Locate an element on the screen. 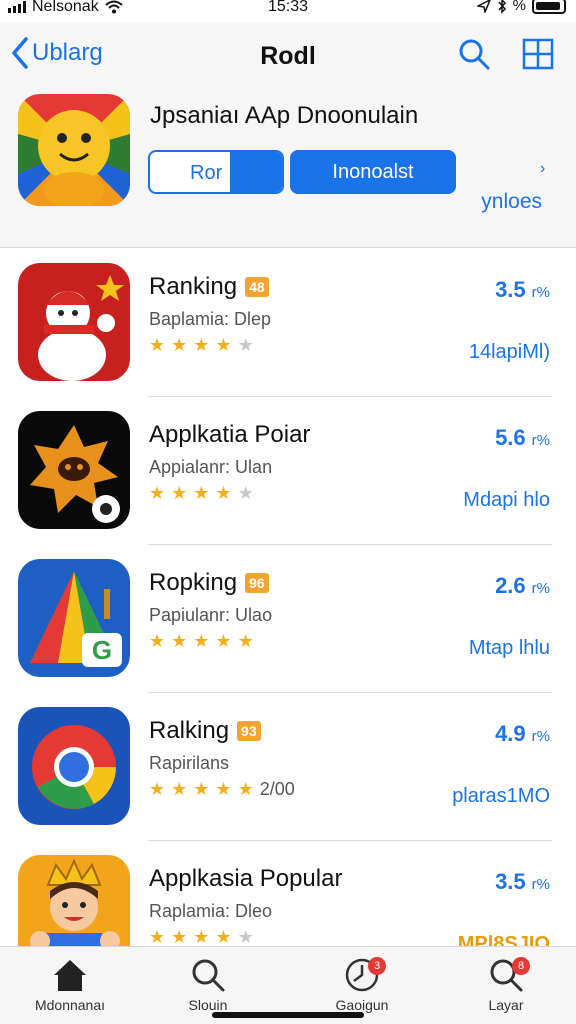 The height and width of the screenshot is (1024, 576). rank-badge: 96 is located at coordinates (257, 583).